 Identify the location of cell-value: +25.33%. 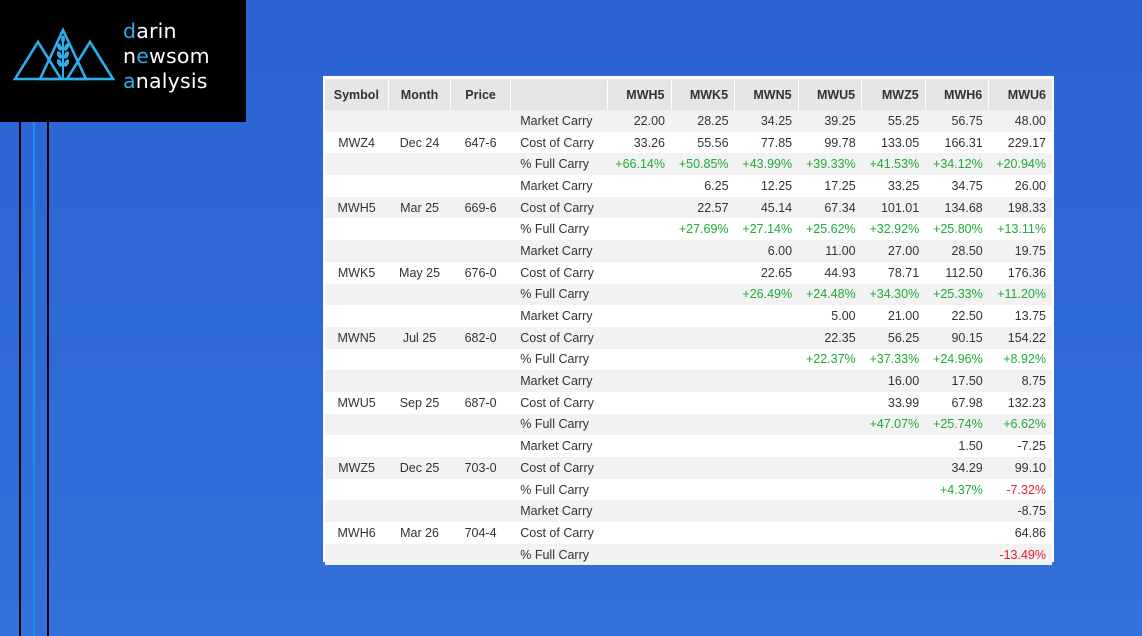
(957, 294).